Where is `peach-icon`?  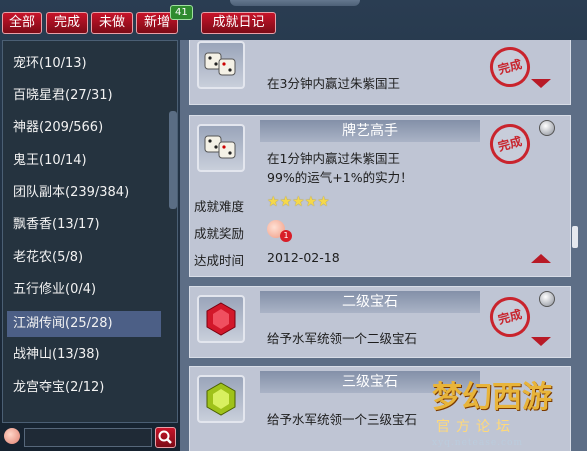
peach-icon is located at coordinates (12, 436).